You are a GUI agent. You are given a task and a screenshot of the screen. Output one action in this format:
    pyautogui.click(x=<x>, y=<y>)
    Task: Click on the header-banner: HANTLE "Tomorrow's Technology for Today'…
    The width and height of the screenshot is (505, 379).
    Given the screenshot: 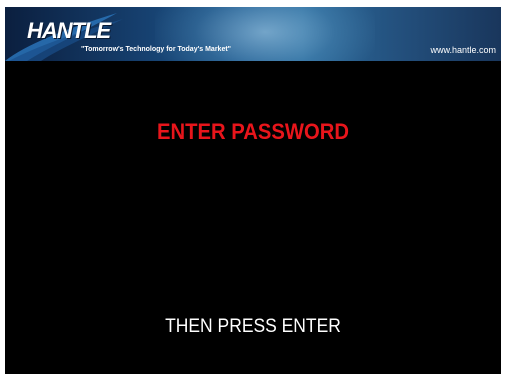 What is the action you would take?
    pyautogui.click(x=253, y=34)
    